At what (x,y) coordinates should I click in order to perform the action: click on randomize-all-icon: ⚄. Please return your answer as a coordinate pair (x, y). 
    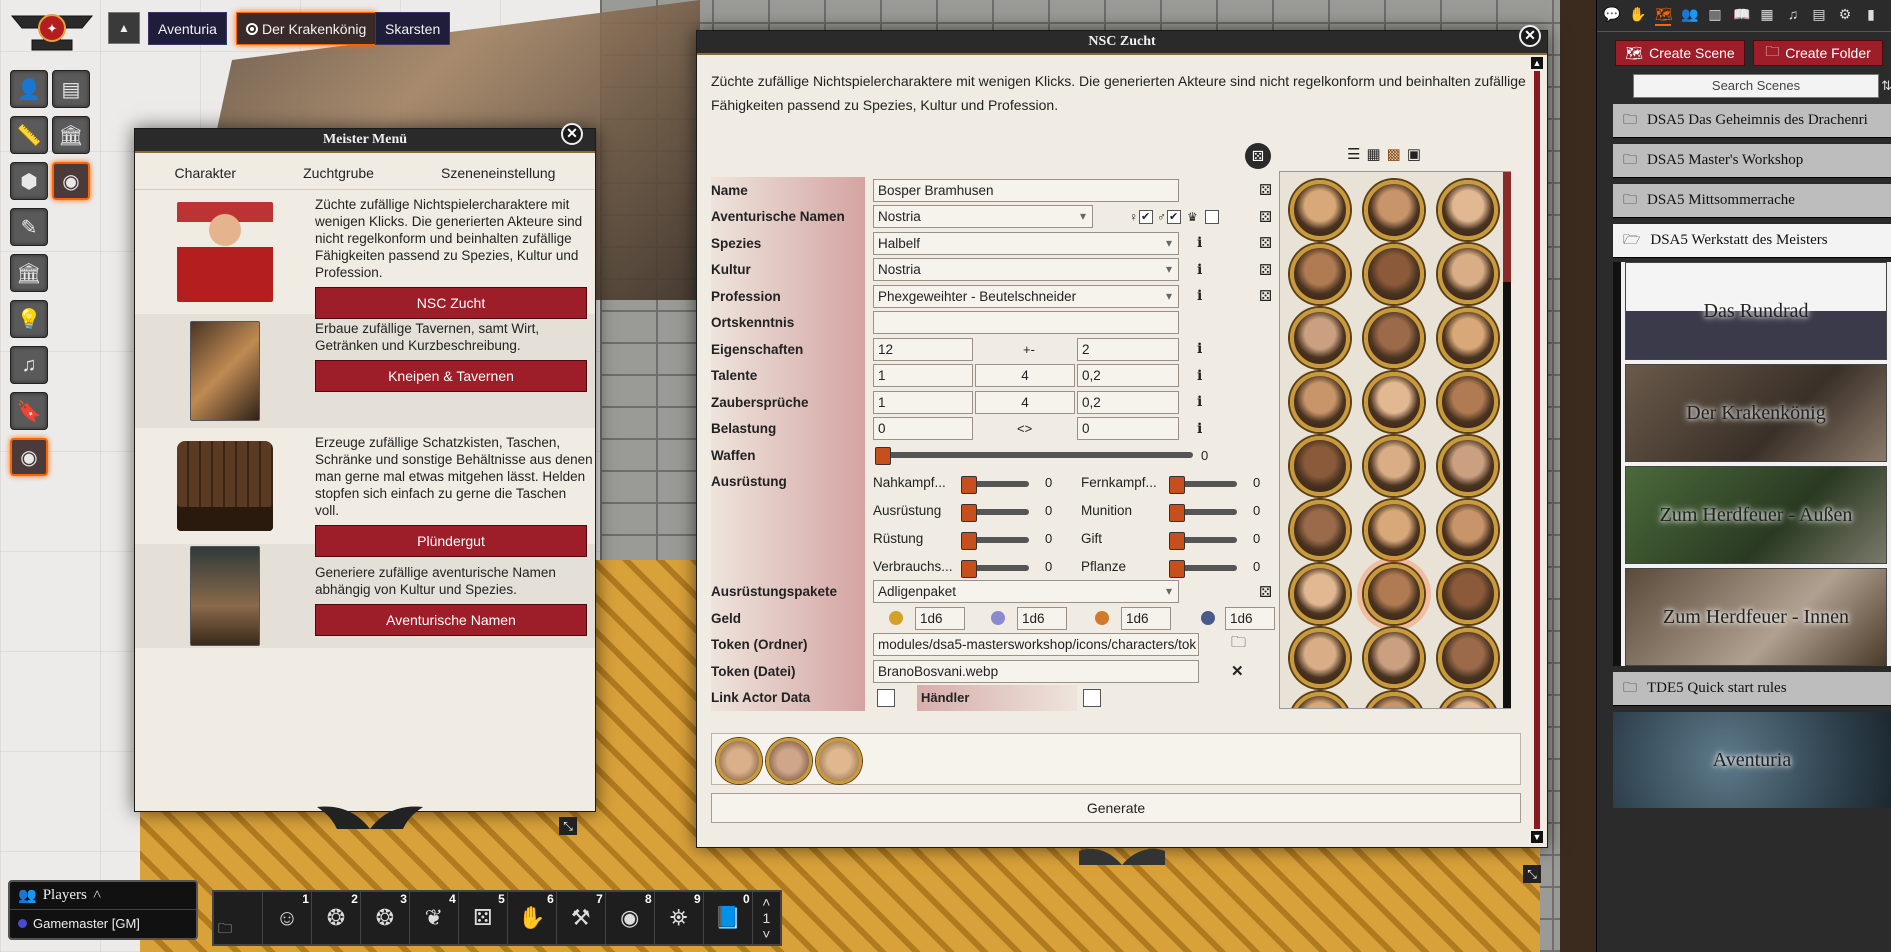
    Looking at the image, I should click on (1258, 156).